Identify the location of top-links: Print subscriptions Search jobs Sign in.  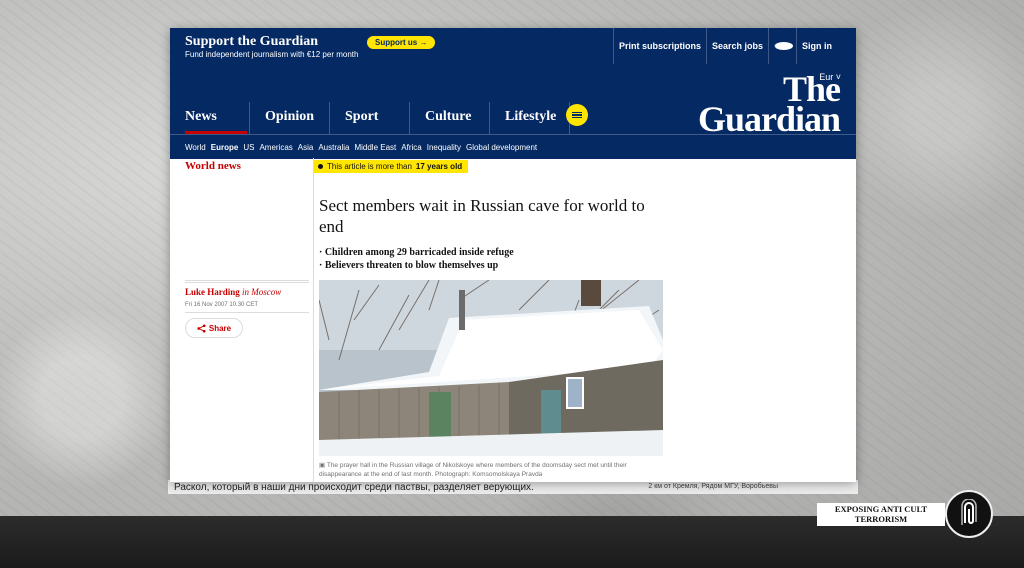
(727, 46).